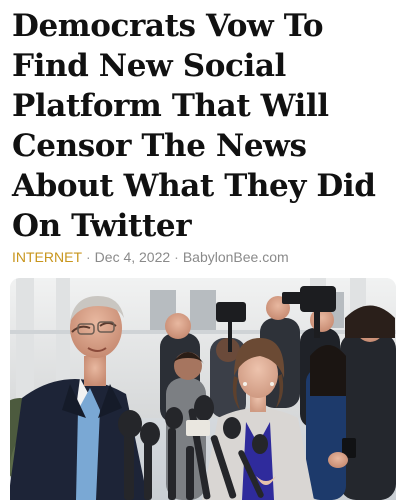  Describe the element at coordinates (170, 106) in the screenshot. I see `headline-line: Platform That Will` at that location.